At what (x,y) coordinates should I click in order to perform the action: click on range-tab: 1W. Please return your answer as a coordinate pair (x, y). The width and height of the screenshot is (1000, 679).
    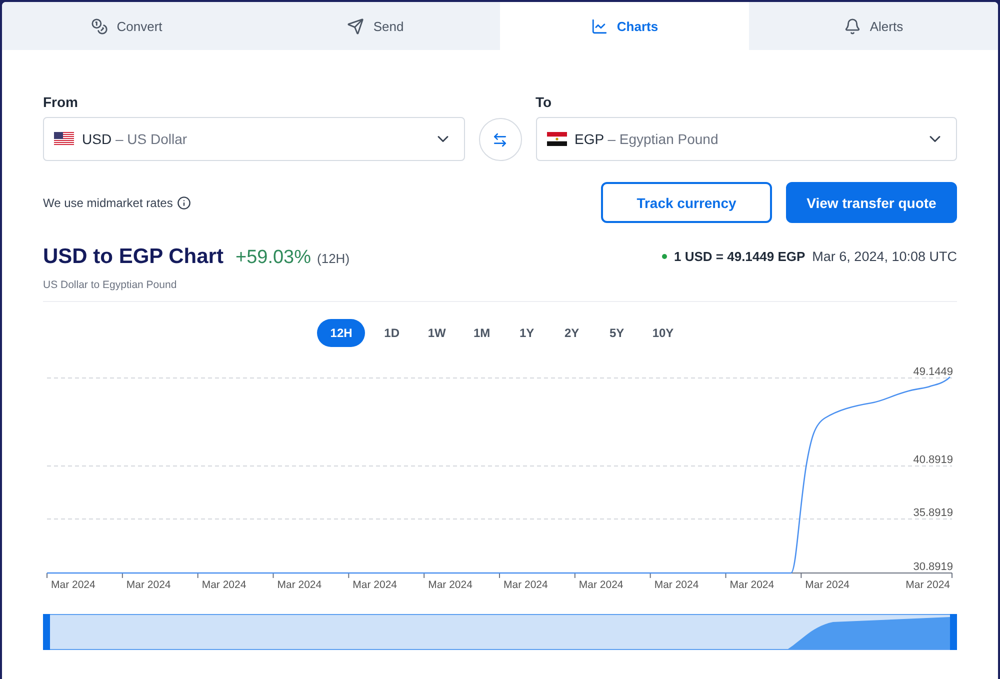
    Looking at the image, I should click on (437, 333).